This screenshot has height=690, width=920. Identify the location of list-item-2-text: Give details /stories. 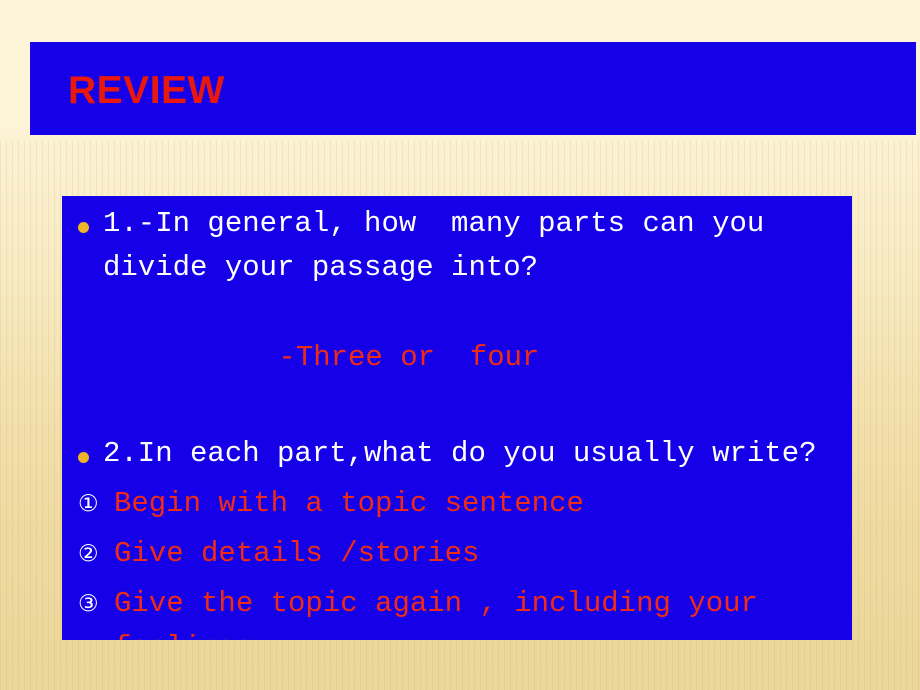
(297, 553).